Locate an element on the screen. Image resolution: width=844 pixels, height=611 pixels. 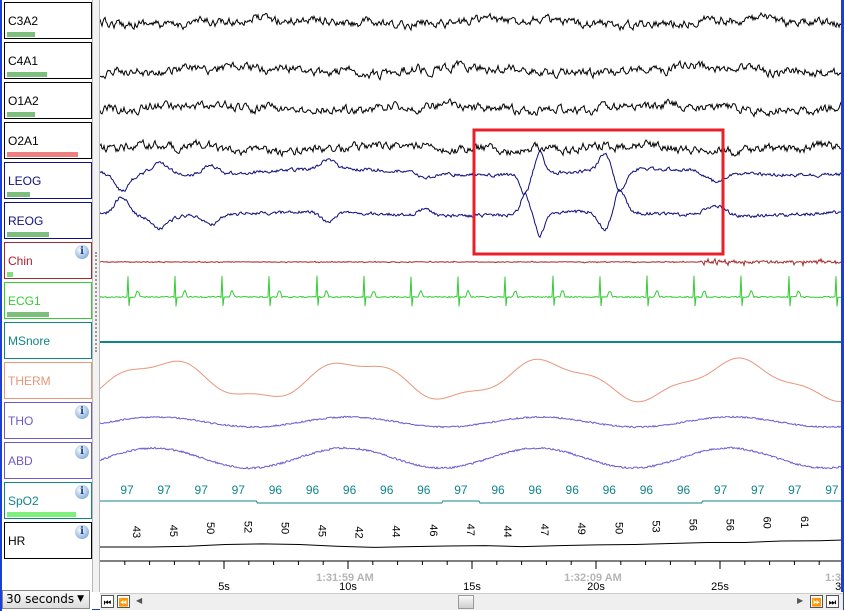
eog-trace-leog is located at coordinates (471, 172).